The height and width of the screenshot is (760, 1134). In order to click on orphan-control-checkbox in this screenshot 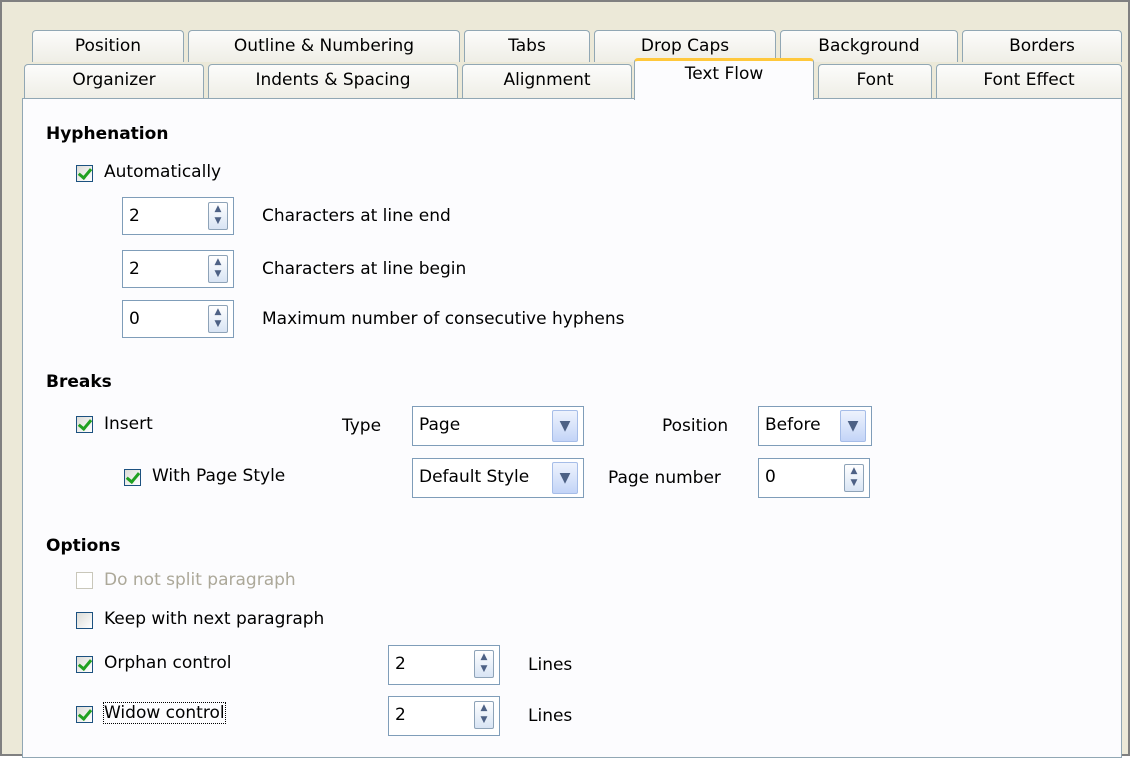, I will do `click(84, 664)`.